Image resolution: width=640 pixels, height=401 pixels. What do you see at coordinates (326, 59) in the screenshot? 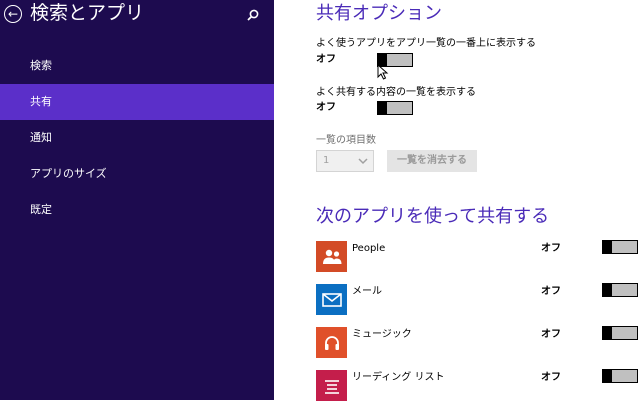
I see `frequent-apps-state: オフ` at bounding box center [326, 59].